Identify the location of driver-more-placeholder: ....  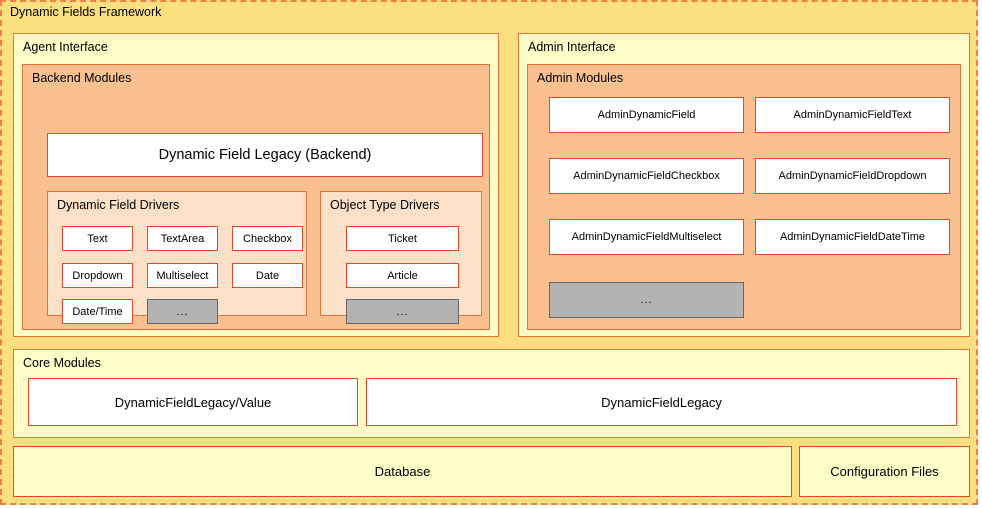
(182, 311).